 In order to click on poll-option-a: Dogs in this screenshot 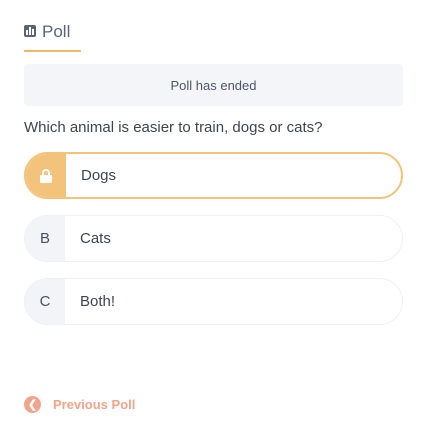, I will do `click(213, 175)`.